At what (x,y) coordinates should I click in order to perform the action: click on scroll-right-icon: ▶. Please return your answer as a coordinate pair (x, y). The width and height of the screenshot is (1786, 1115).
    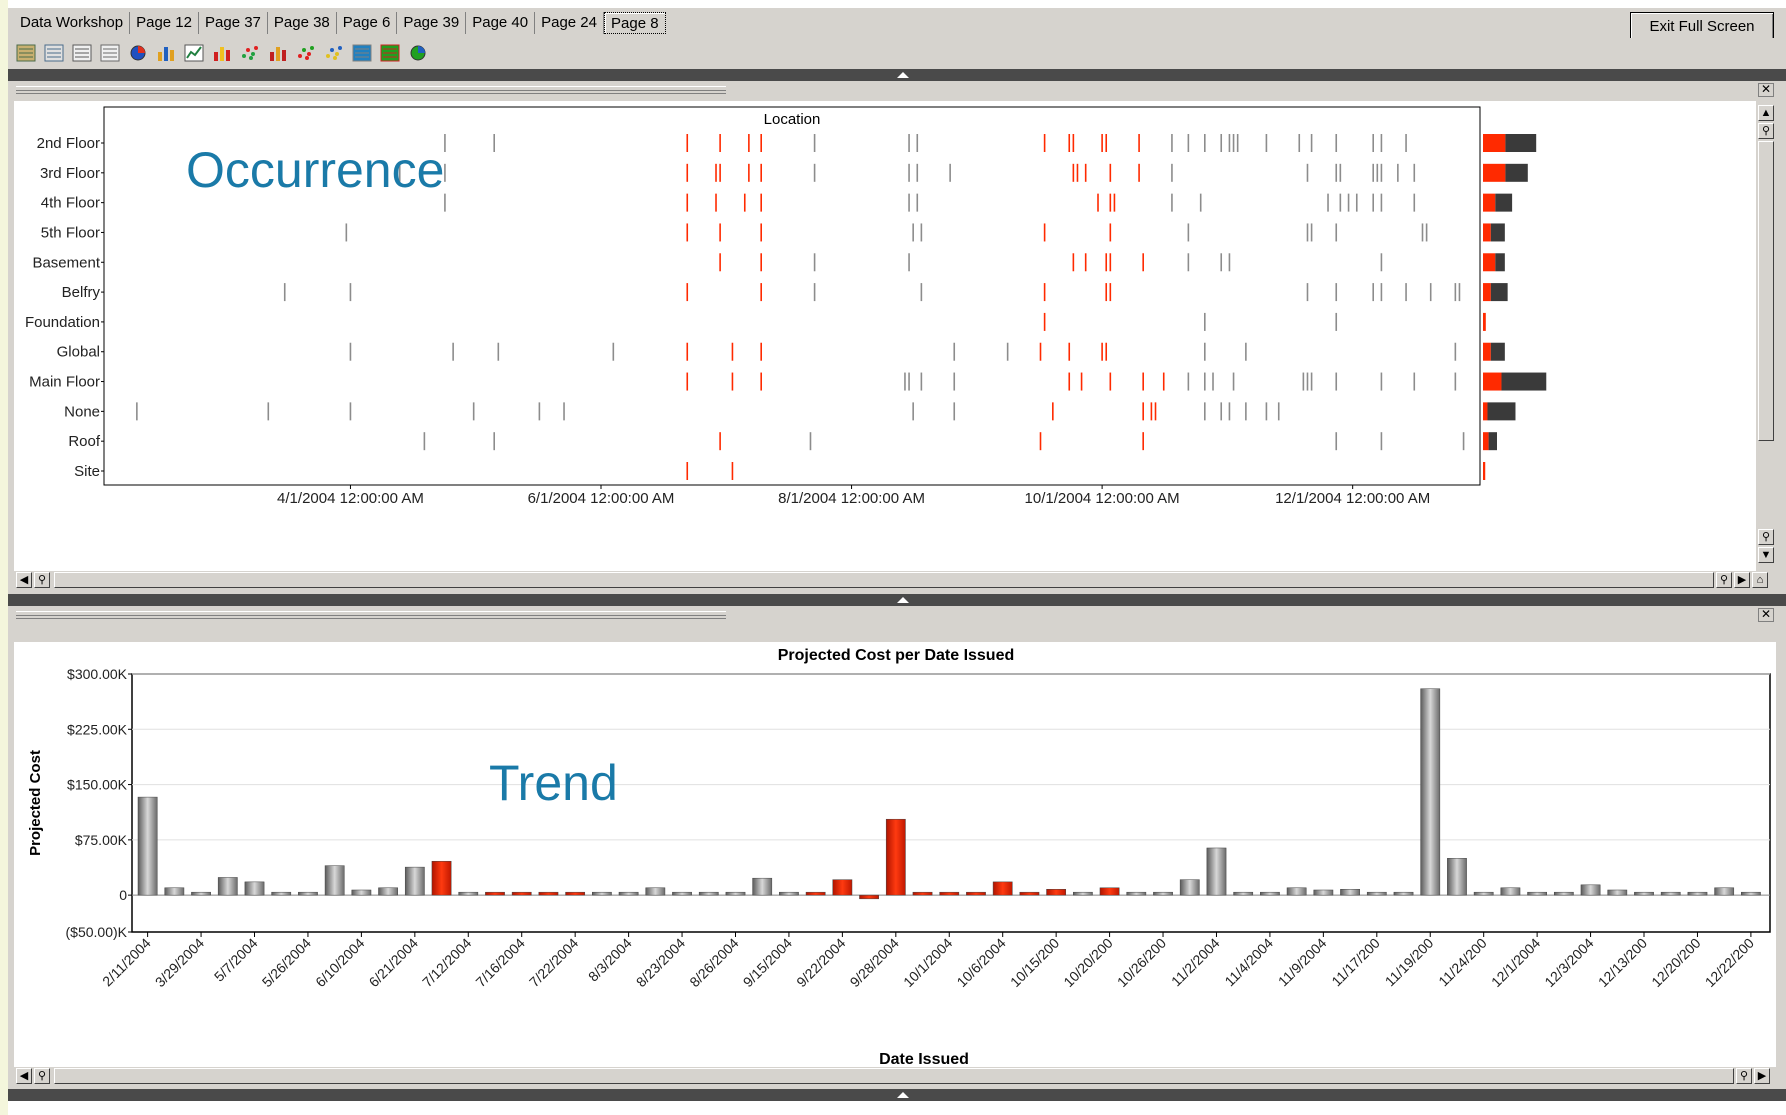
    Looking at the image, I should click on (1742, 580).